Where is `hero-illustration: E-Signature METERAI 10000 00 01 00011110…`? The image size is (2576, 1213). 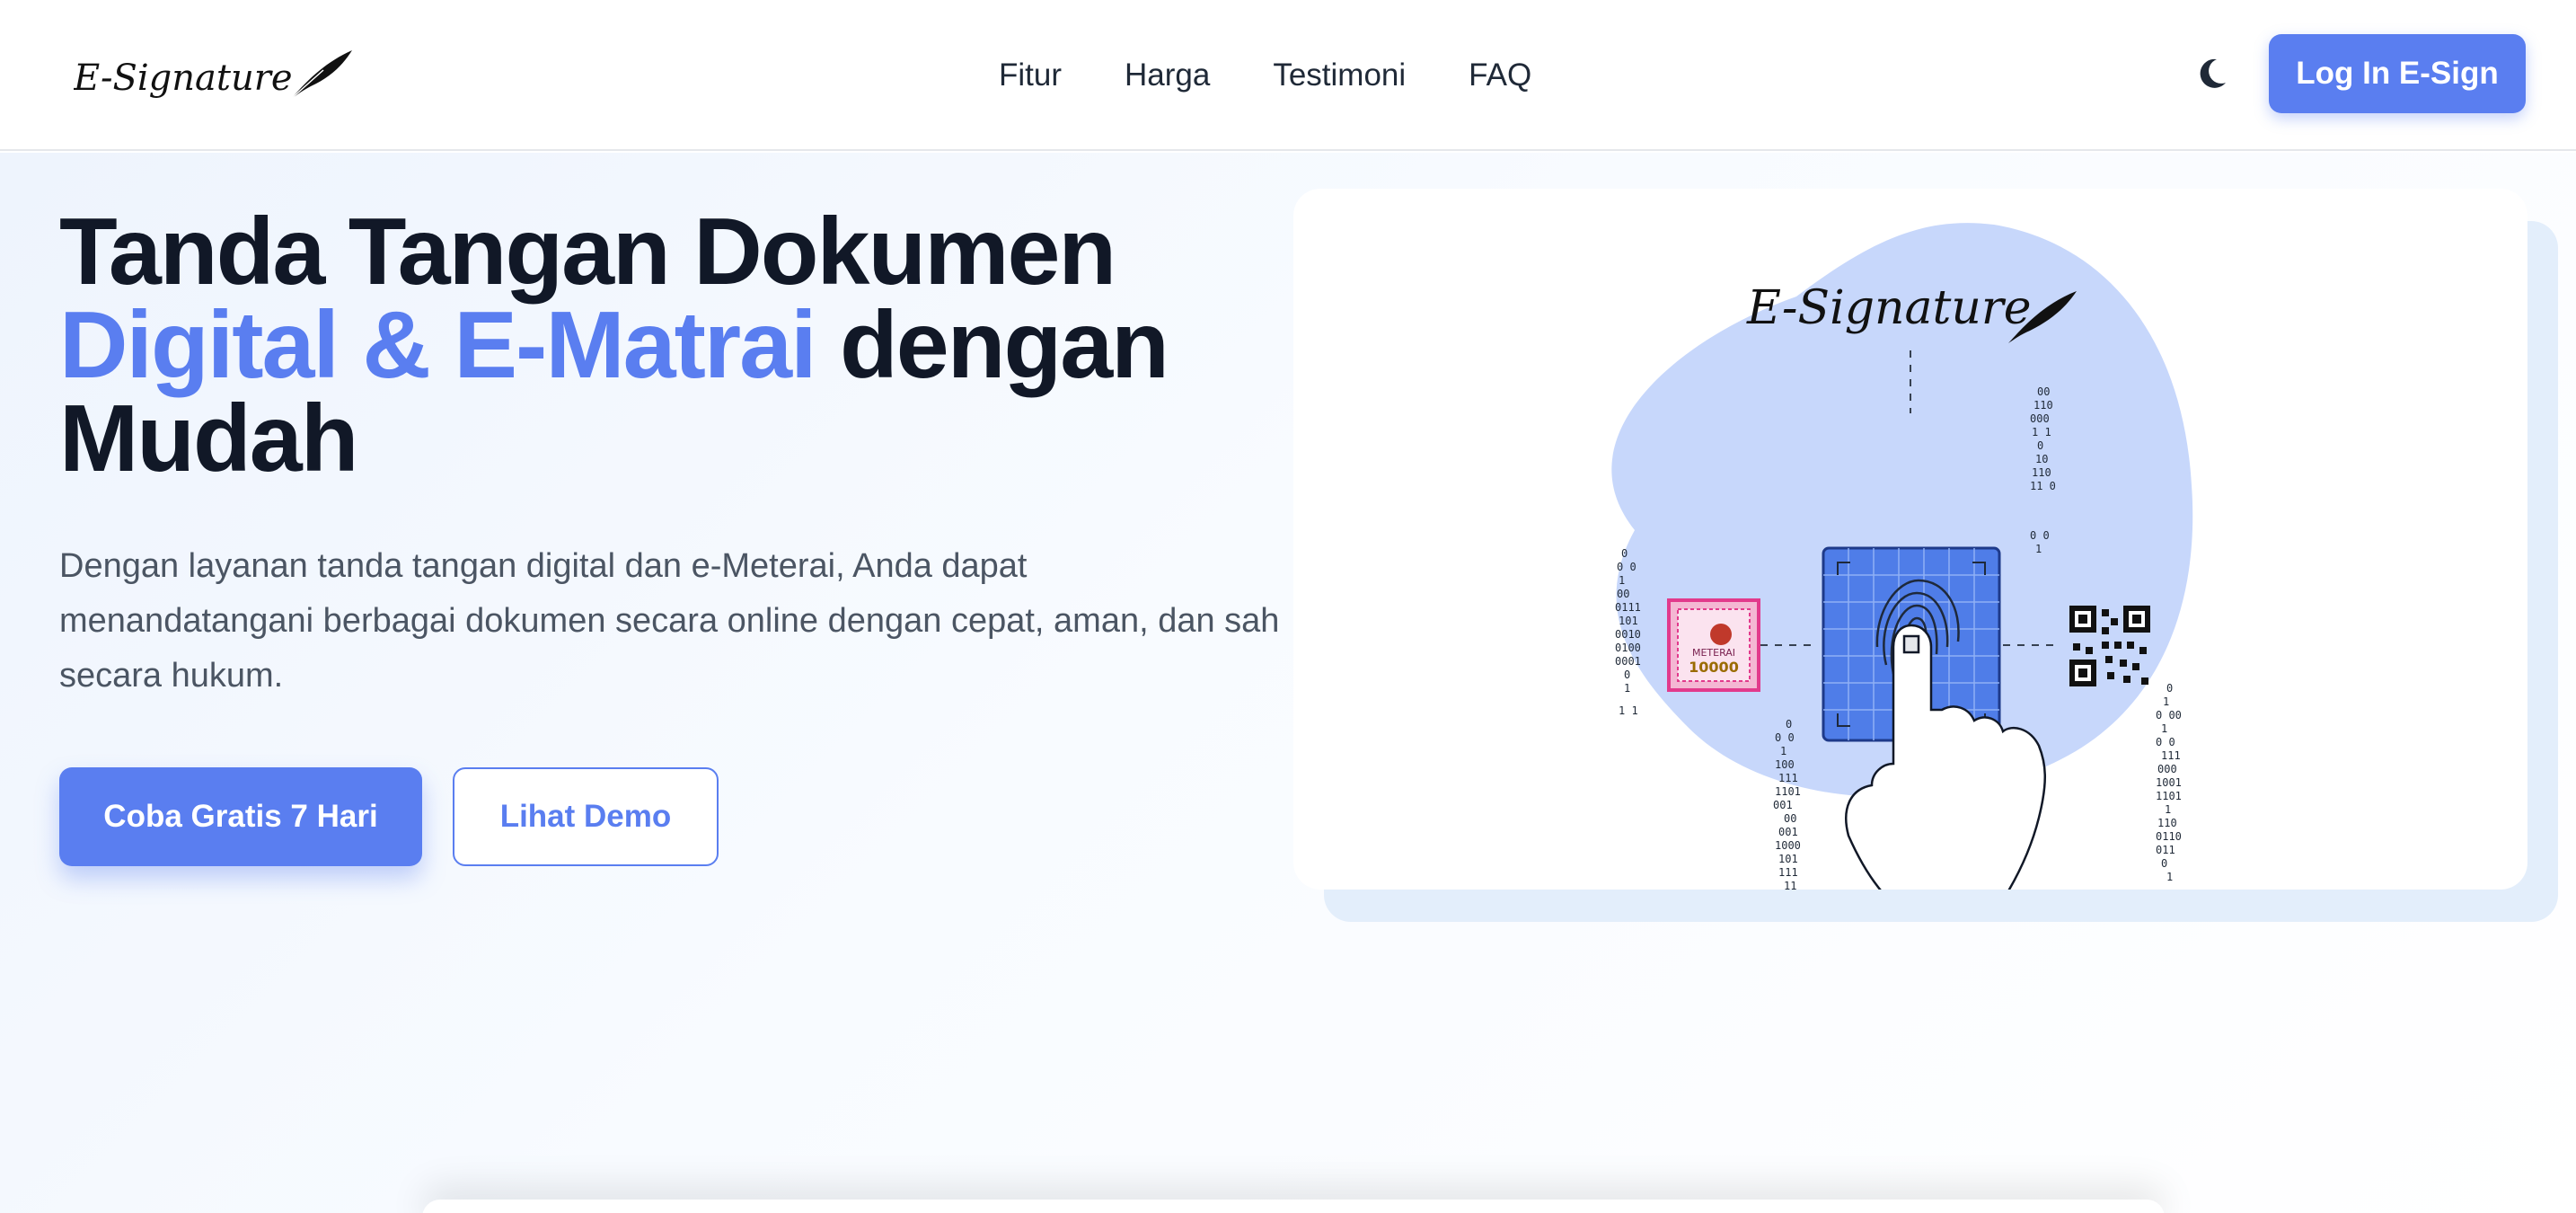 hero-illustration: E-Signature METERAI 10000 00 01 00011110… is located at coordinates (1902, 556).